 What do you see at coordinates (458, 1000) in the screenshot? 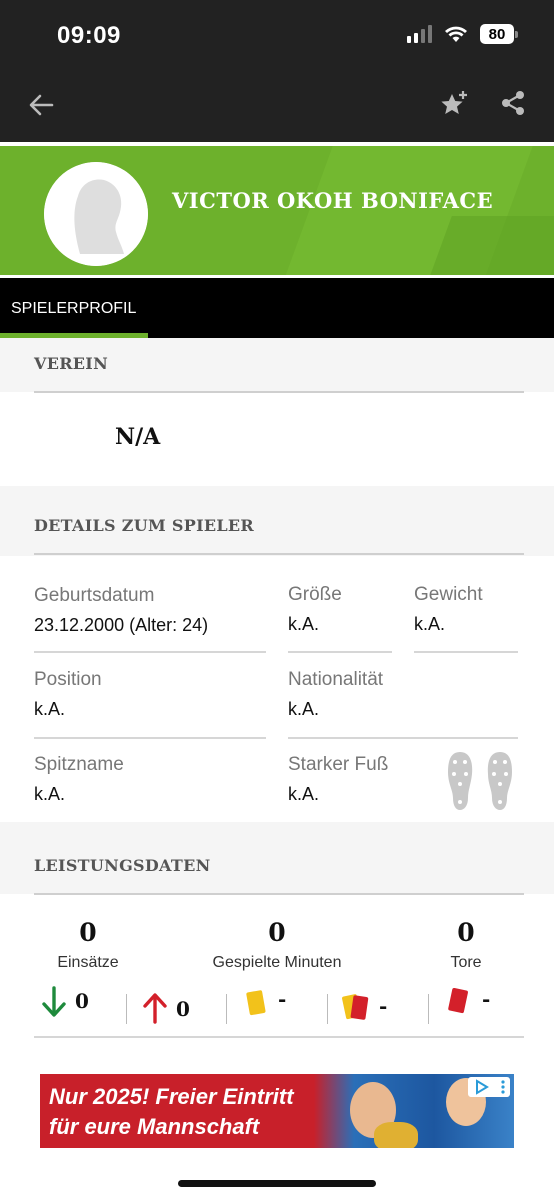
I see `red-card-icon` at bounding box center [458, 1000].